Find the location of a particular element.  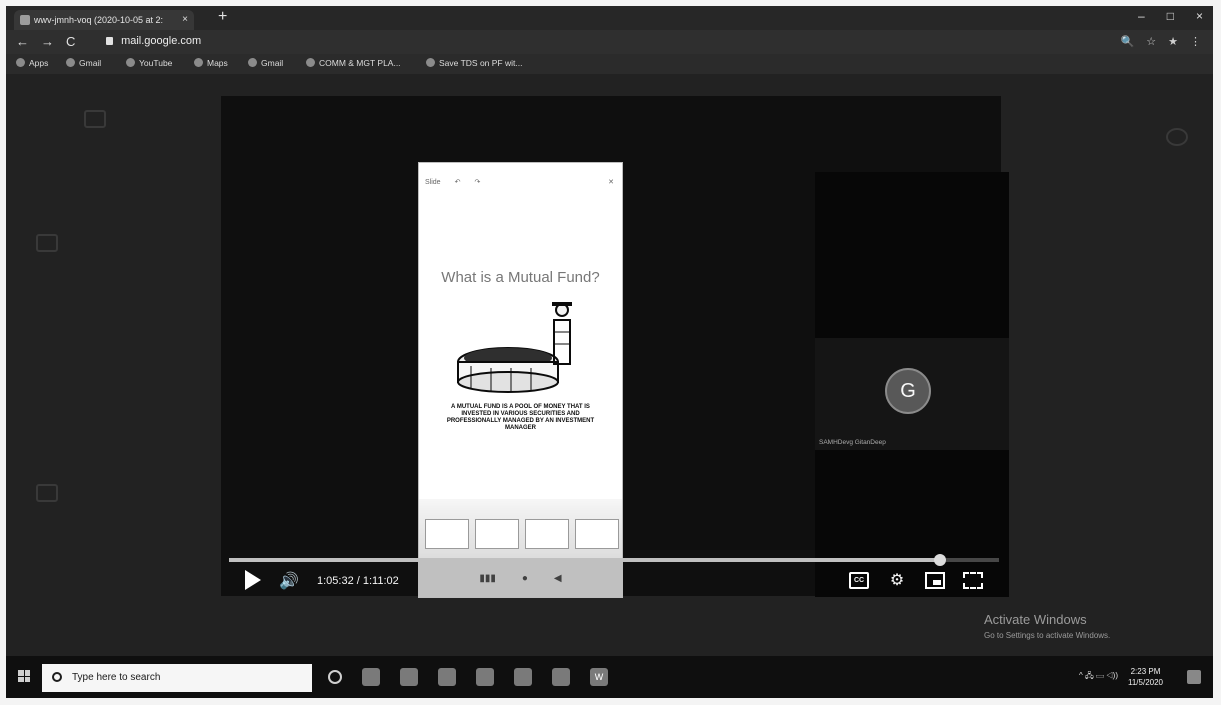

player-controls: 🔊 1:05:32 / 1:11:02 CC ⚙ is located at coordinates (611, 582).